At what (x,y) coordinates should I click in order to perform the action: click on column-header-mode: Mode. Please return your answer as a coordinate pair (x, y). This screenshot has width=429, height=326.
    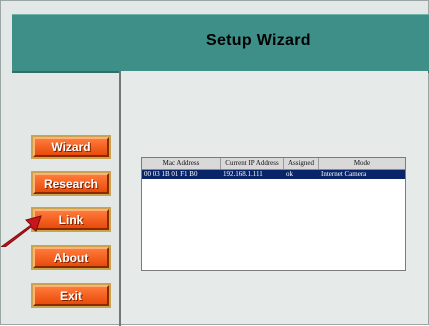
    Looking at the image, I should click on (362, 163).